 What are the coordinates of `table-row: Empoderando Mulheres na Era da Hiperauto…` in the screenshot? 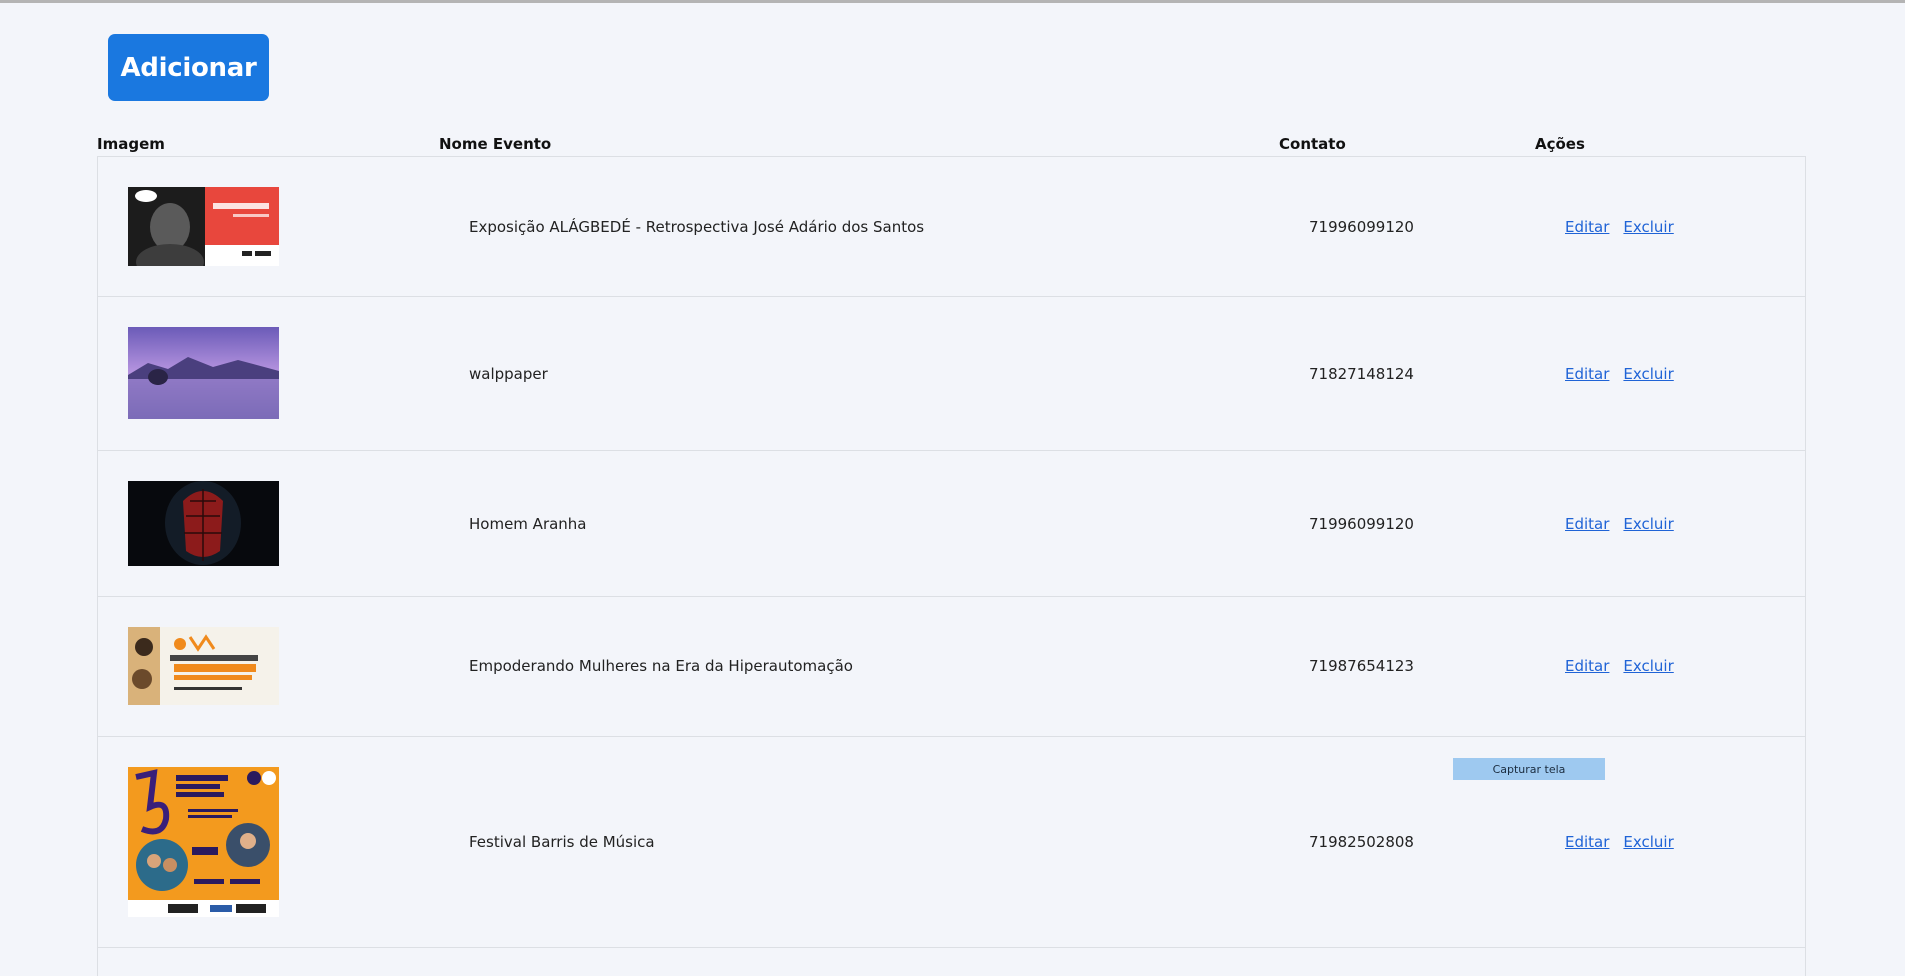 It's located at (951, 667).